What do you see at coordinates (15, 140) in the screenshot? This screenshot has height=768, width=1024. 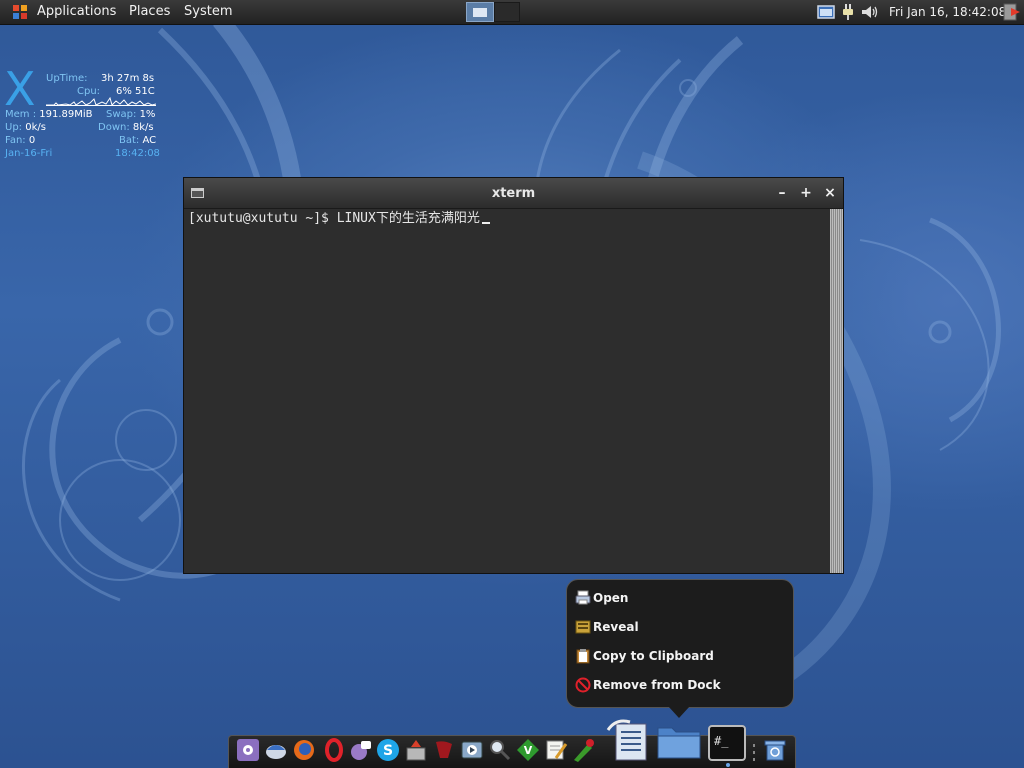 I see `fan-label: Fan:` at bounding box center [15, 140].